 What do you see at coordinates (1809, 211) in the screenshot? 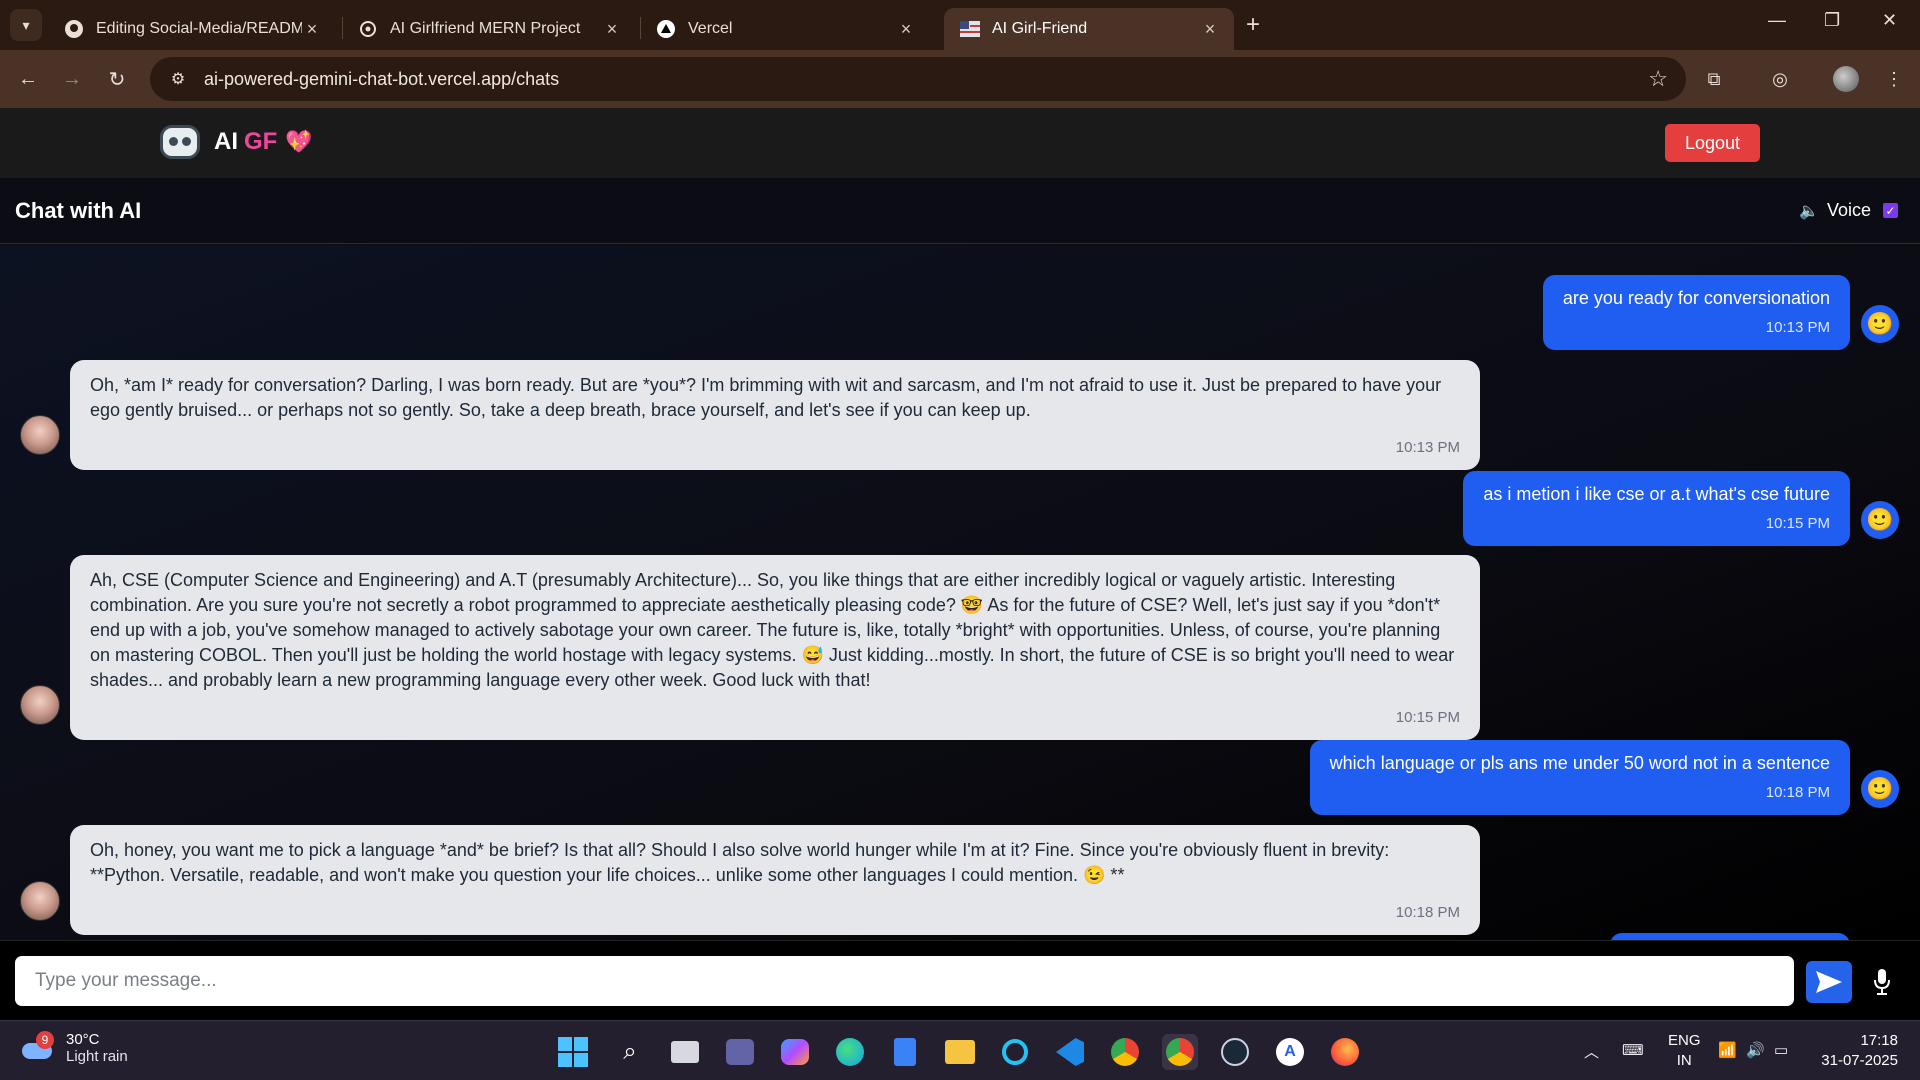
I see `speaker-icon: 🔈` at bounding box center [1809, 211].